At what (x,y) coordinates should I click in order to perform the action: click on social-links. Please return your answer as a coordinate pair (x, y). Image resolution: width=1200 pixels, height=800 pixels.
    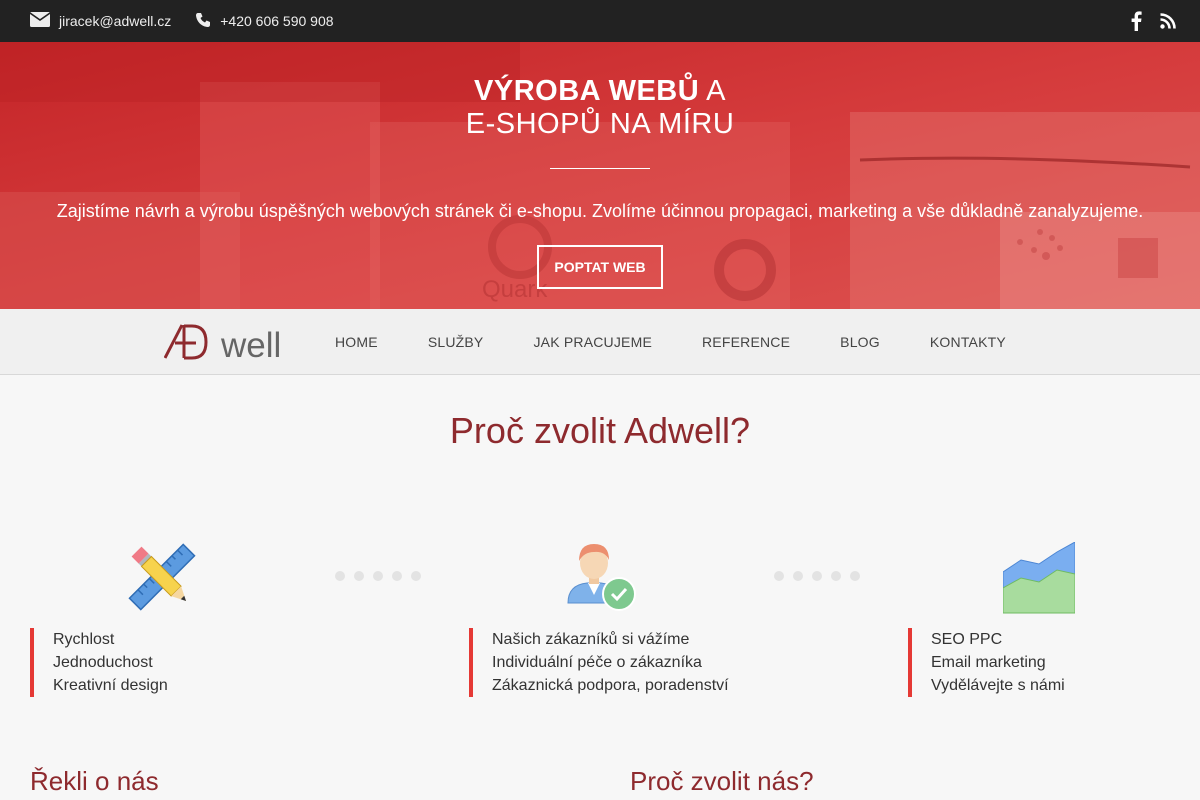
    Looking at the image, I should click on (1144, 21).